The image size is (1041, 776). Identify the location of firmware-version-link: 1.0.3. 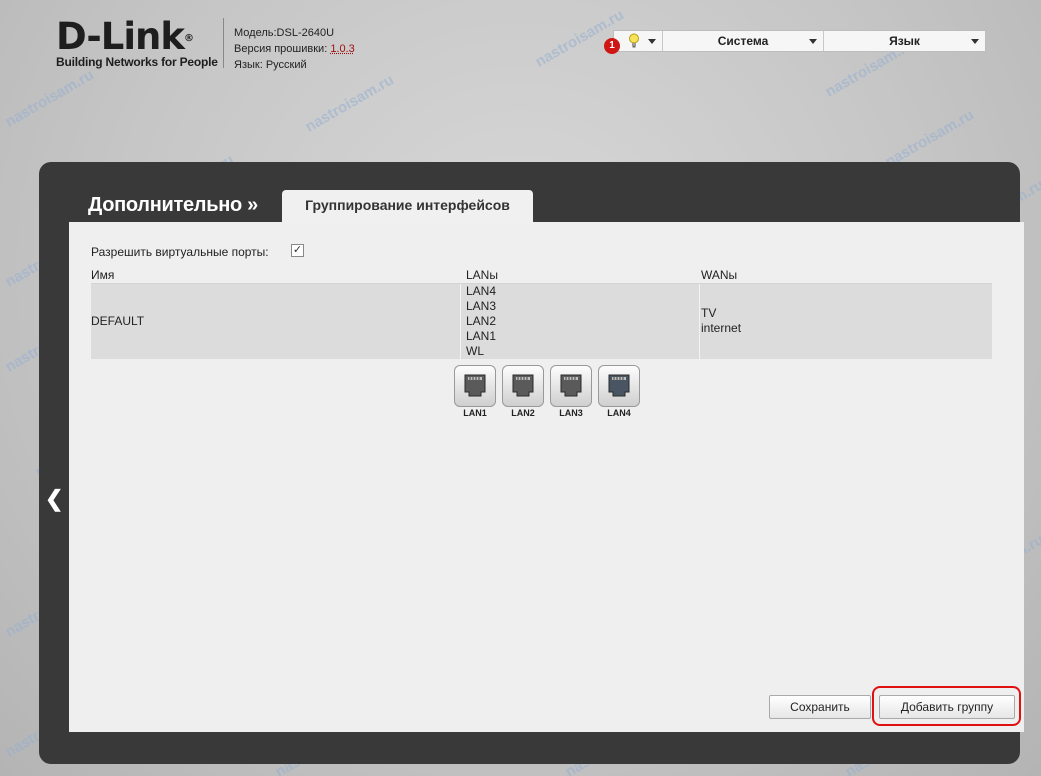
(342, 49).